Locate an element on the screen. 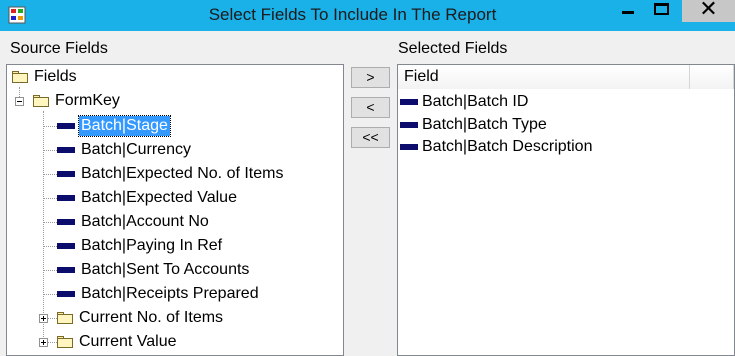  tree-field-item: Batch|Sent To Accounts is located at coordinates (154, 270).